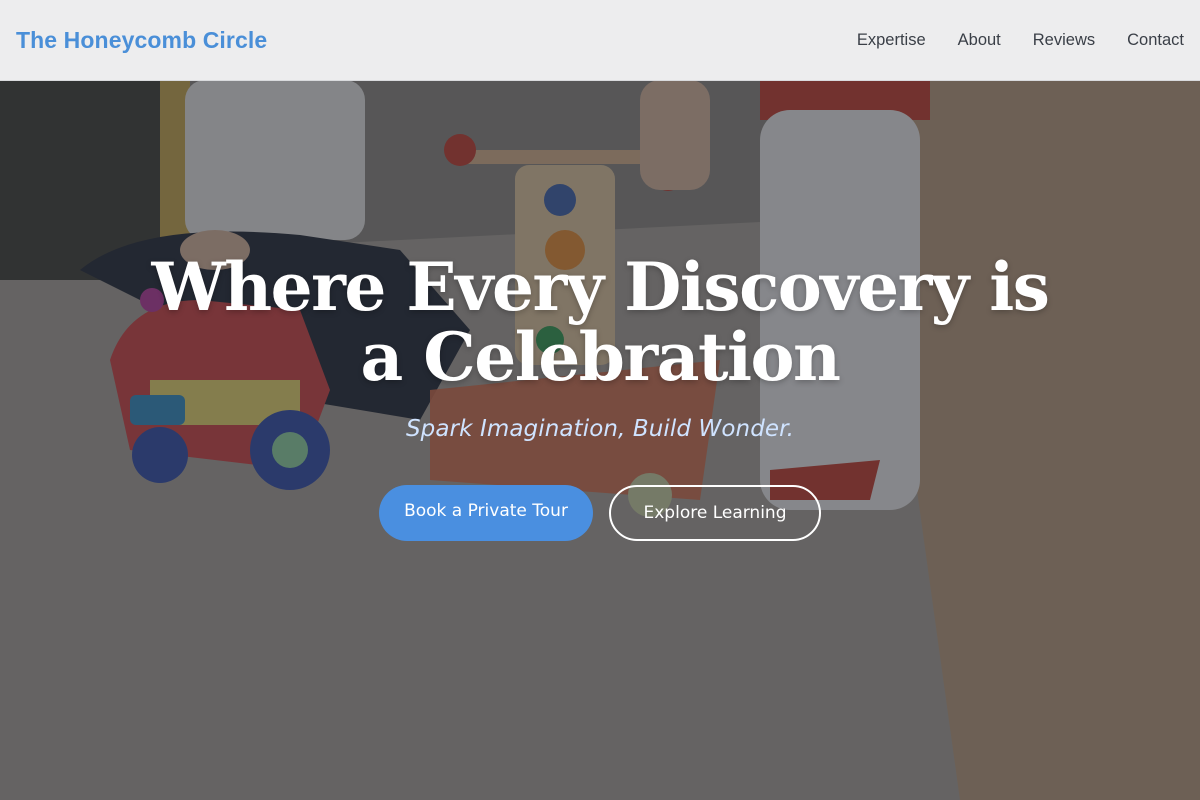 Image resolution: width=1200 pixels, height=800 pixels. I want to click on hero-headline-line-2: a Celebration, so click(600, 357).